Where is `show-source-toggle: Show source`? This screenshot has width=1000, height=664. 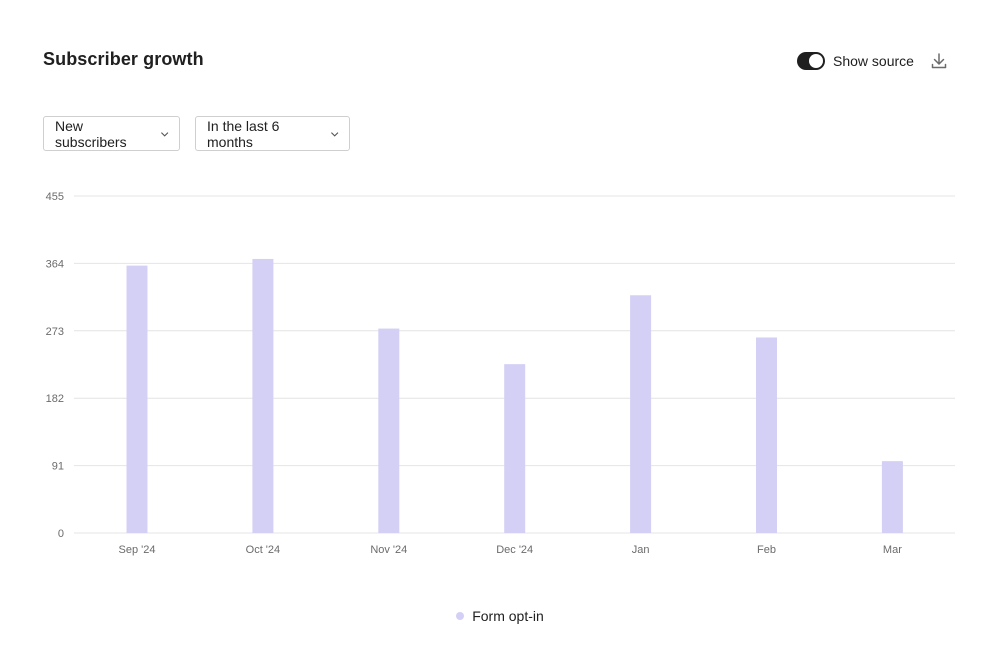
show-source-toggle: Show source is located at coordinates (855, 61).